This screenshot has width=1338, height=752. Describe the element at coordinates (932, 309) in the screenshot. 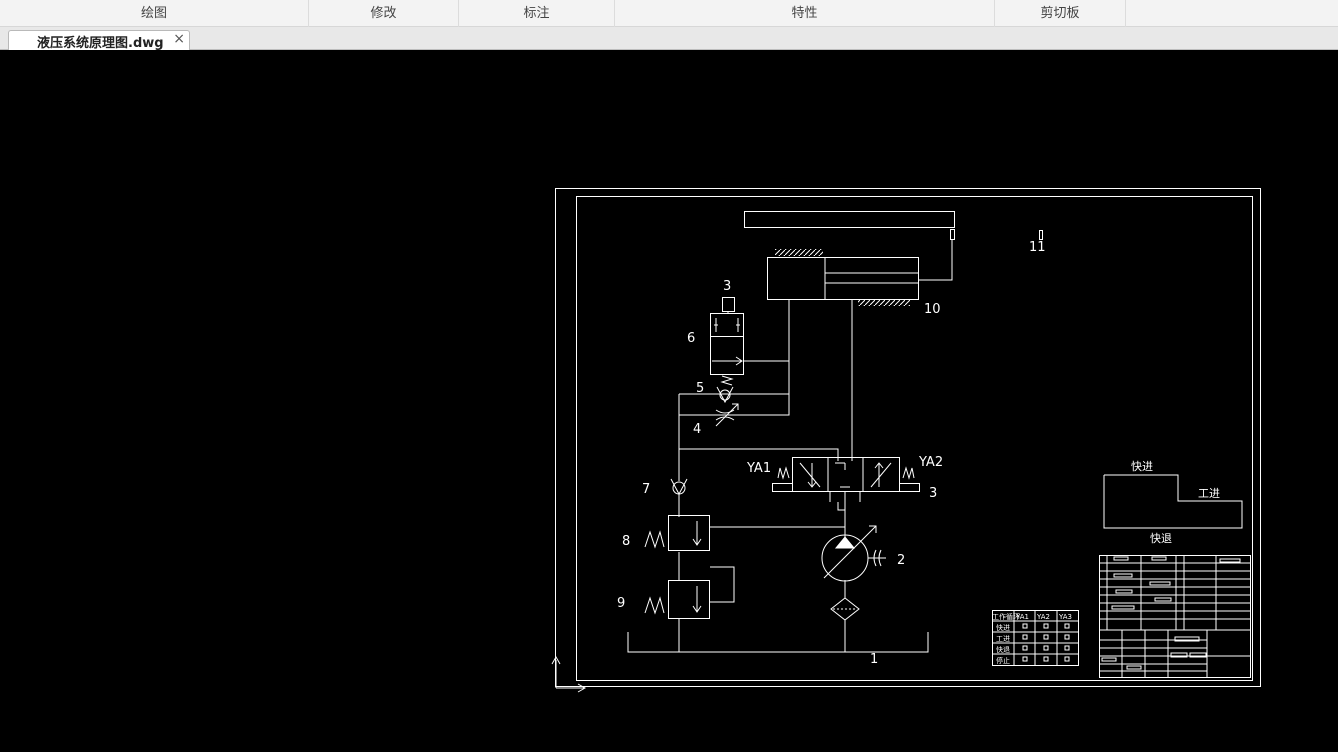

I see `label-component-10: 10` at that location.